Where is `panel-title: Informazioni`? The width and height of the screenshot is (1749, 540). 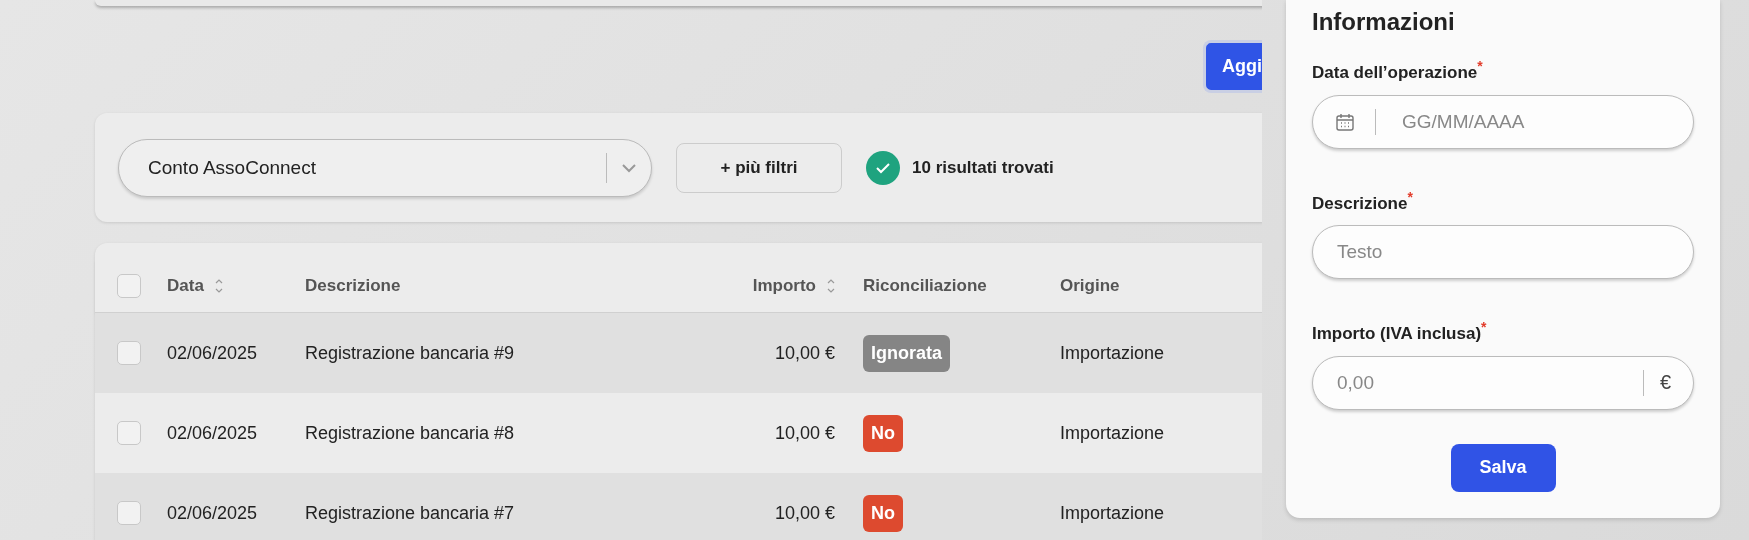
panel-title: Informazioni is located at coordinates (1384, 22).